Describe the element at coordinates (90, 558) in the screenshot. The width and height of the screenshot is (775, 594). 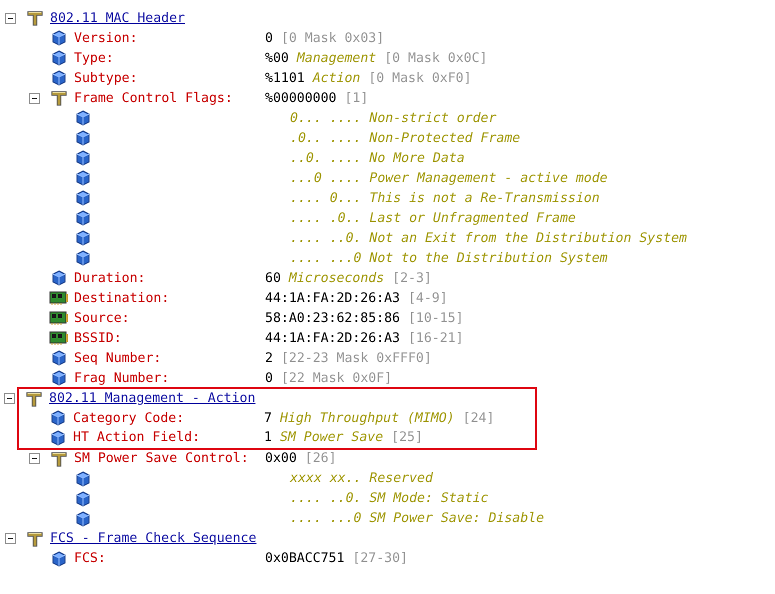
I see `field-label: FCS:` at that location.